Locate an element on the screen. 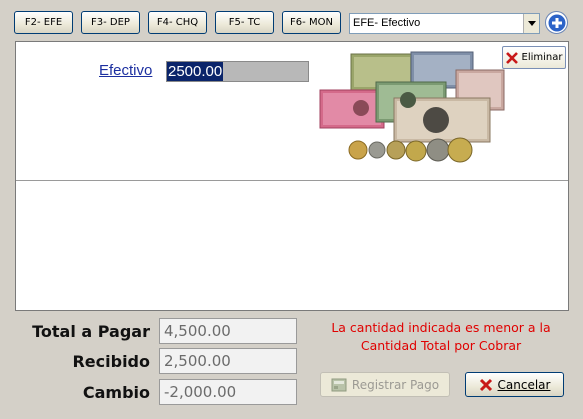  f5-tc-label: F5- TC is located at coordinates (244, 22).